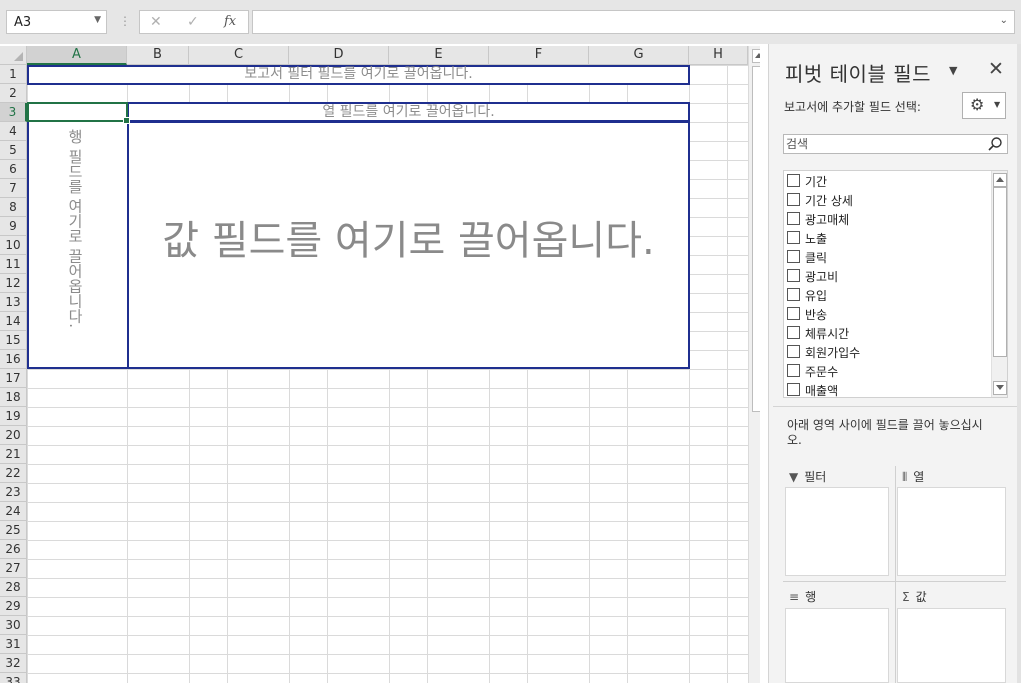 The height and width of the screenshot is (683, 1021). I want to click on chevron-down-icon: ▼, so click(97, 20).